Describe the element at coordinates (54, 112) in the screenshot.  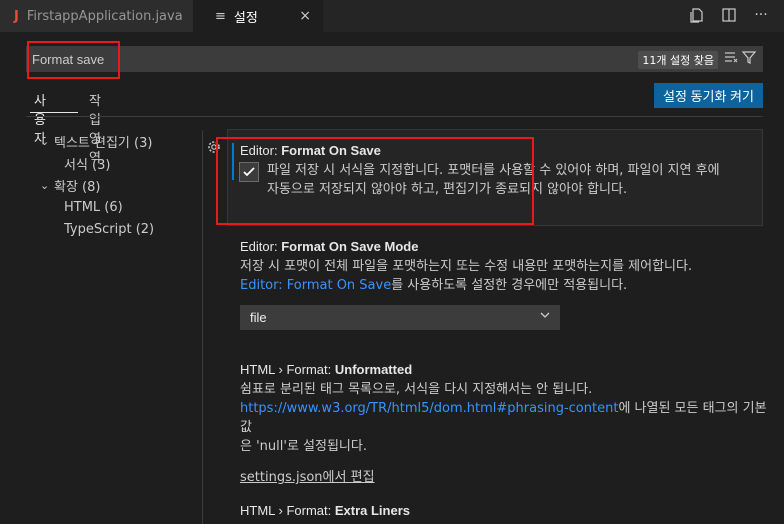
I see `active-tab-indicator` at that location.